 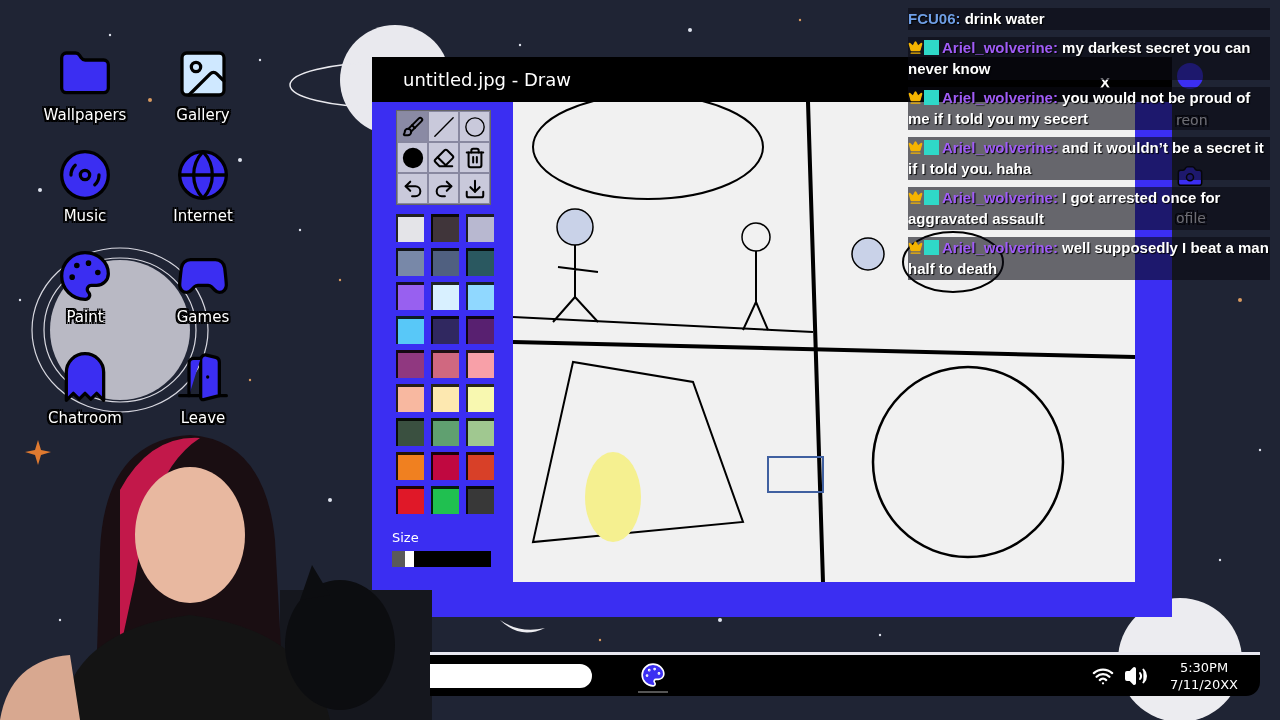 I want to click on eraser-icon, so click(x=443, y=157).